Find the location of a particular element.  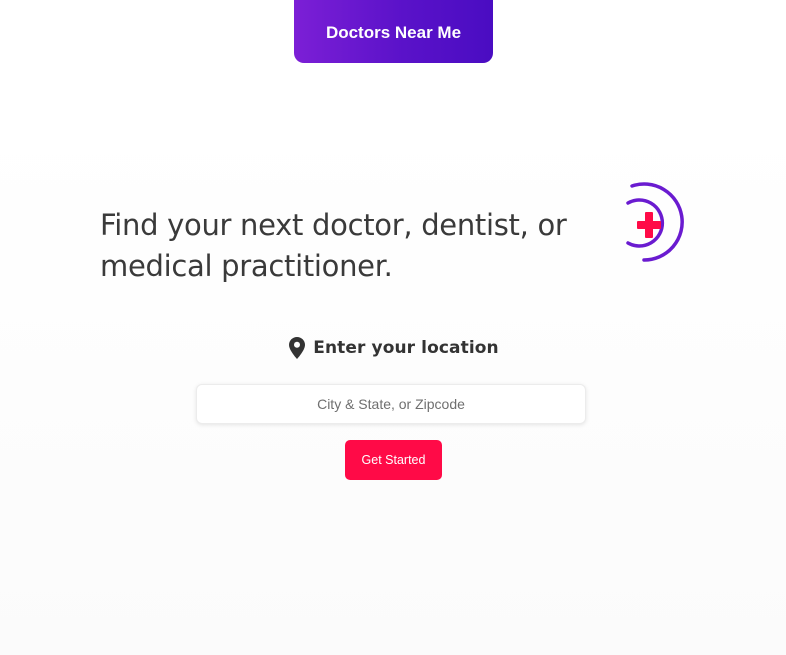

brand-label: Doctors Near Me is located at coordinates (393, 32).